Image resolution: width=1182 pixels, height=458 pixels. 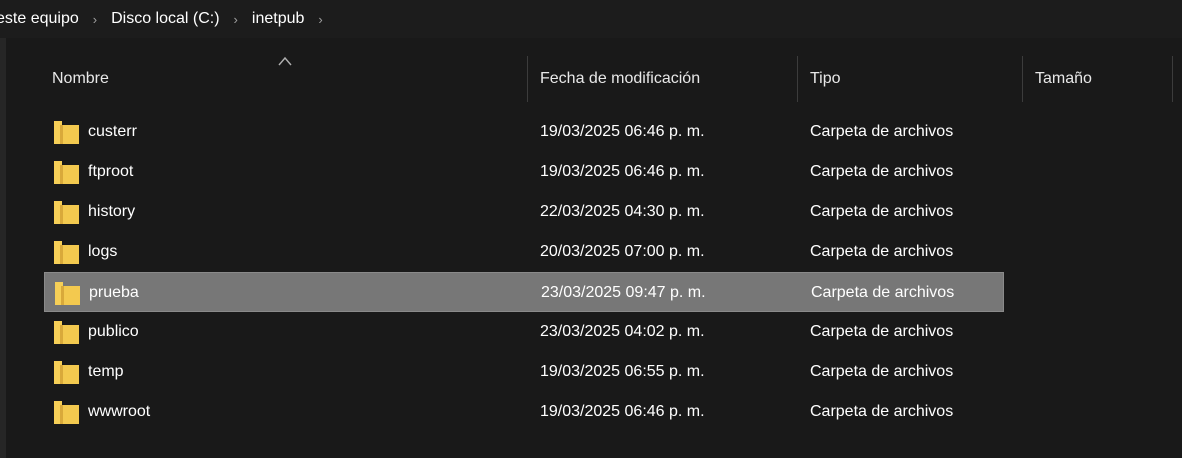 What do you see at coordinates (80, 78) in the screenshot?
I see `column-header-name-label: Nombre` at bounding box center [80, 78].